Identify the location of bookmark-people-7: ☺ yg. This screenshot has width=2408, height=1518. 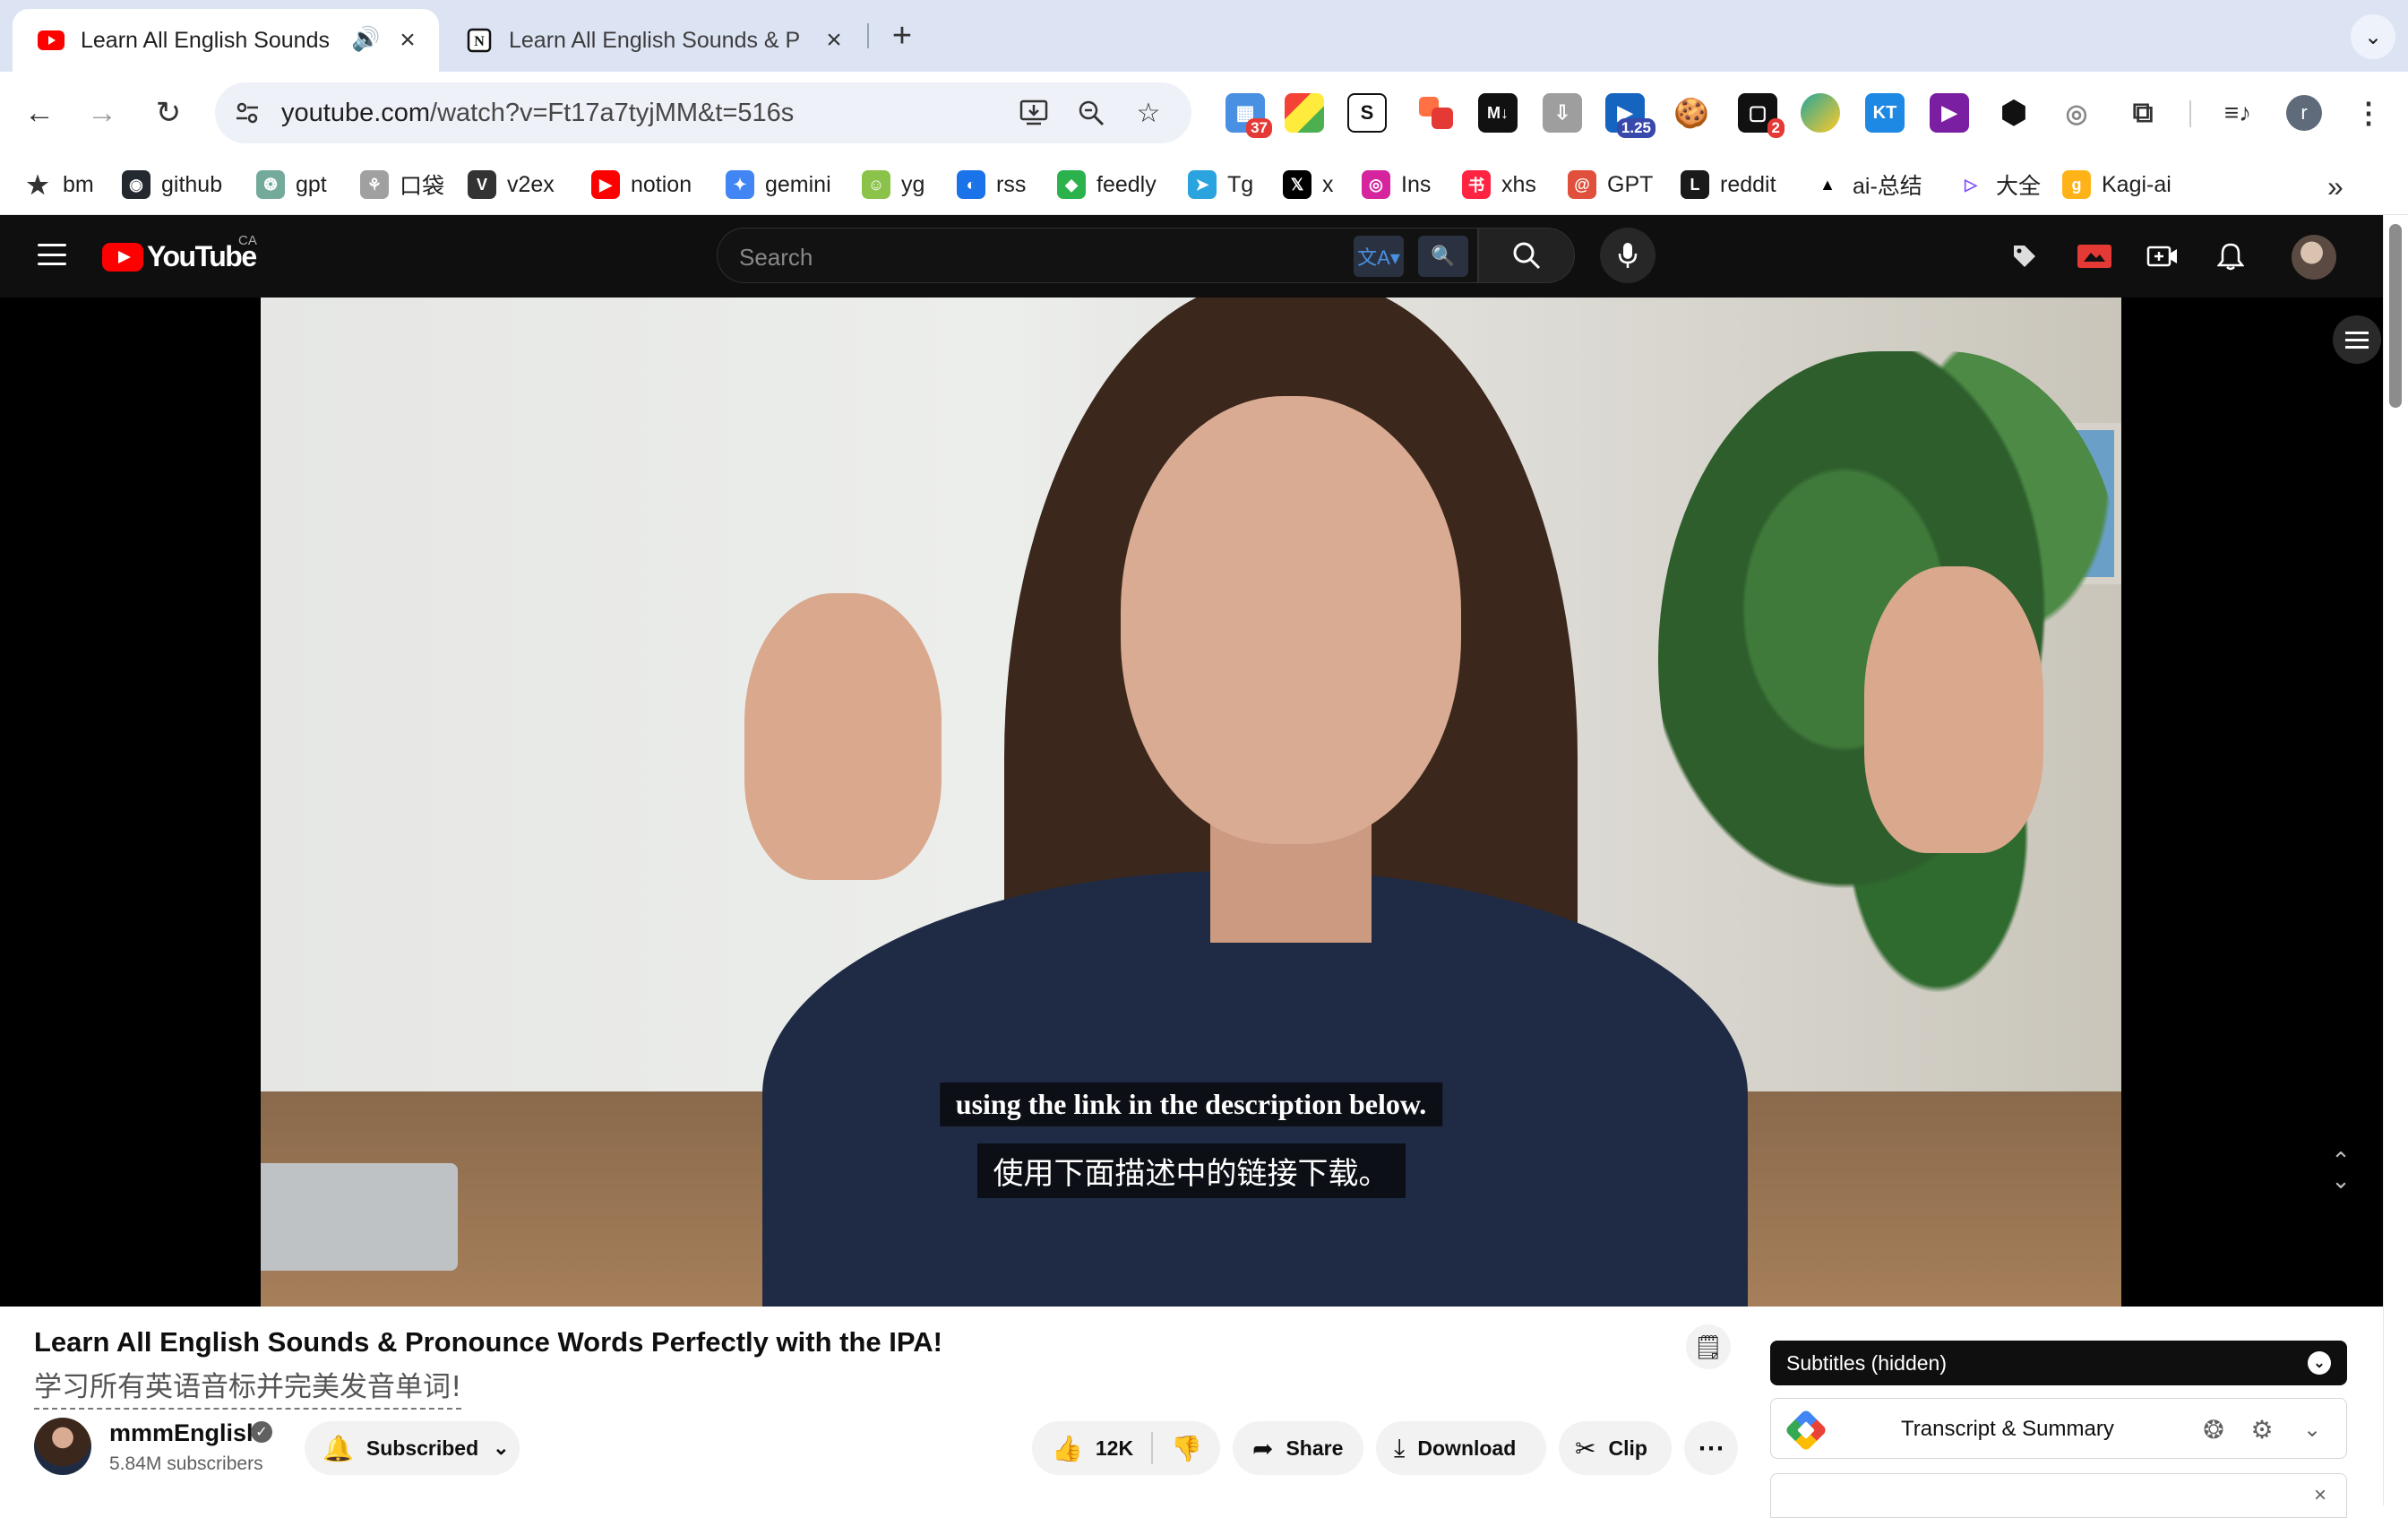
(893, 185).